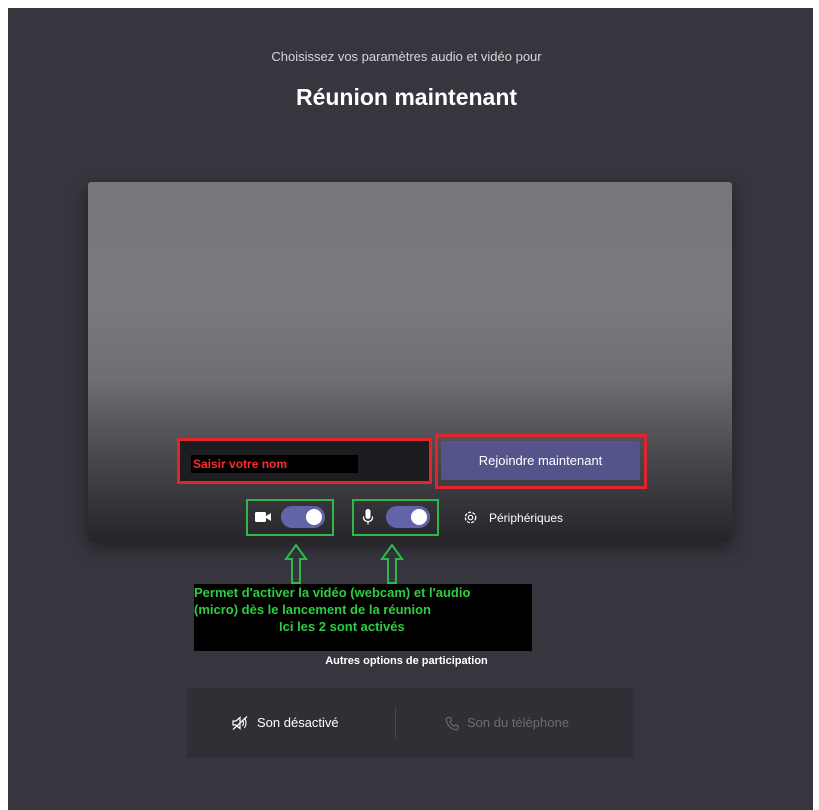  I want to click on phone-audio-option: Son du téléphone, so click(507, 723).